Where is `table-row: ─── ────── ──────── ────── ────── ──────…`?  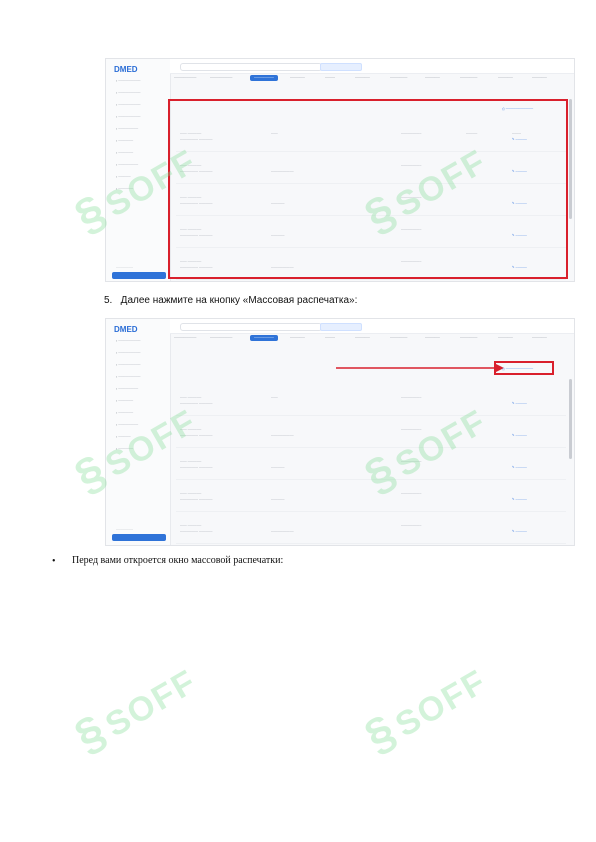 table-row: ─── ────── ──────── ────── ────── ──────… is located at coordinates (371, 496).